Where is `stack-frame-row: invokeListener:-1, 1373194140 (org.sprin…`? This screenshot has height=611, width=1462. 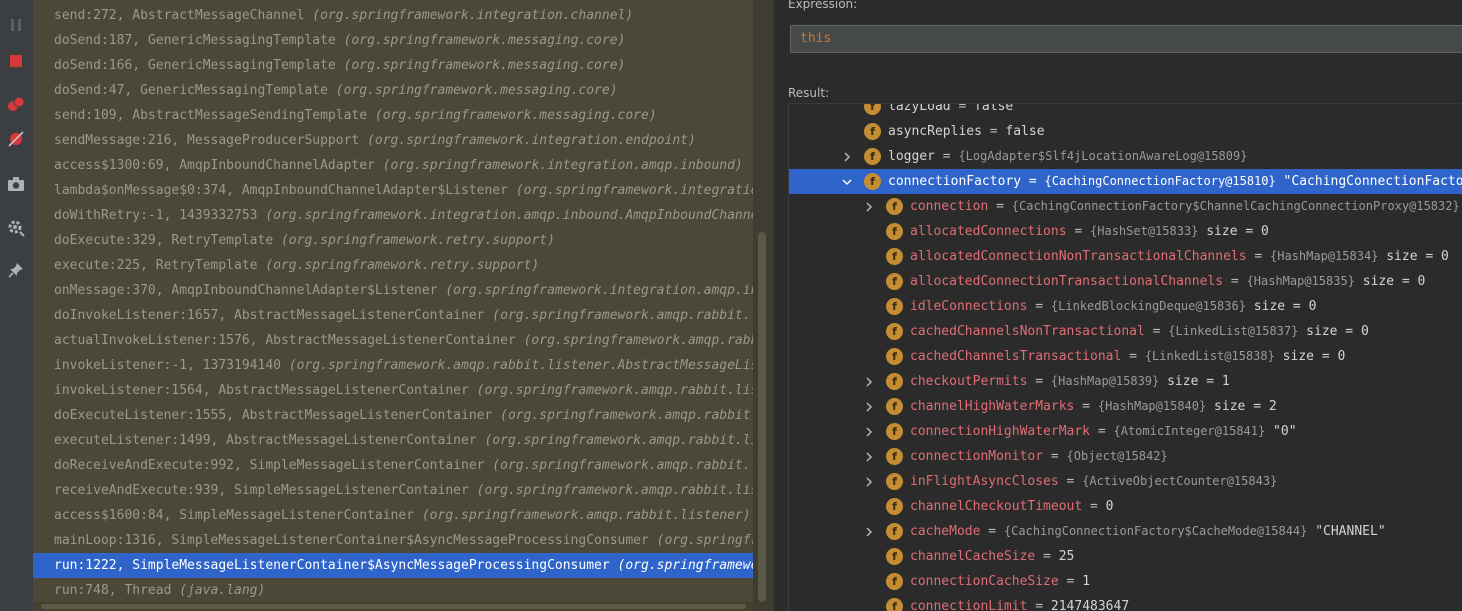
stack-frame-row: invokeListener:-1, 1373194140 (org.sprin… is located at coordinates (393, 365).